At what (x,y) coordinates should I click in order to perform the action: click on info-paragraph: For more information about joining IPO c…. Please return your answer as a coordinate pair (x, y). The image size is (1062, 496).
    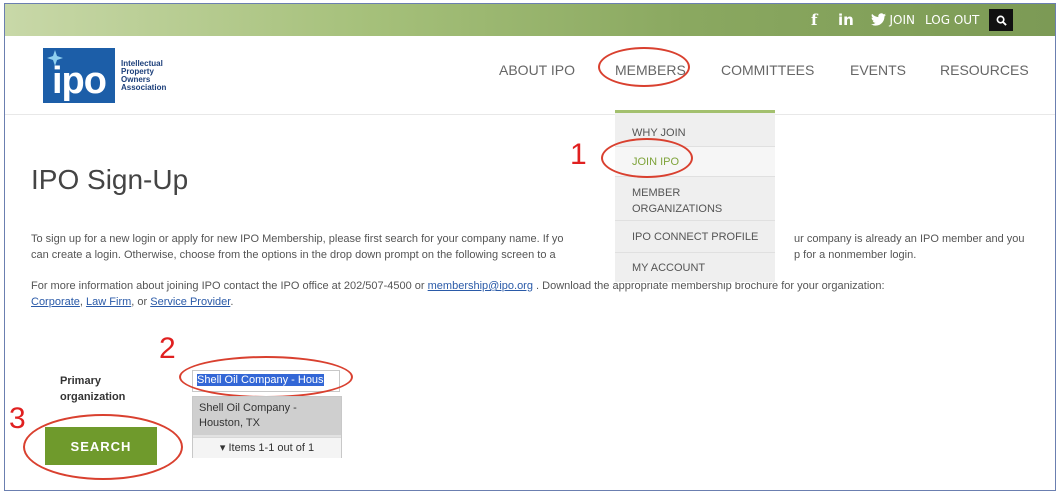
    Looking at the image, I should click on (531, 294).